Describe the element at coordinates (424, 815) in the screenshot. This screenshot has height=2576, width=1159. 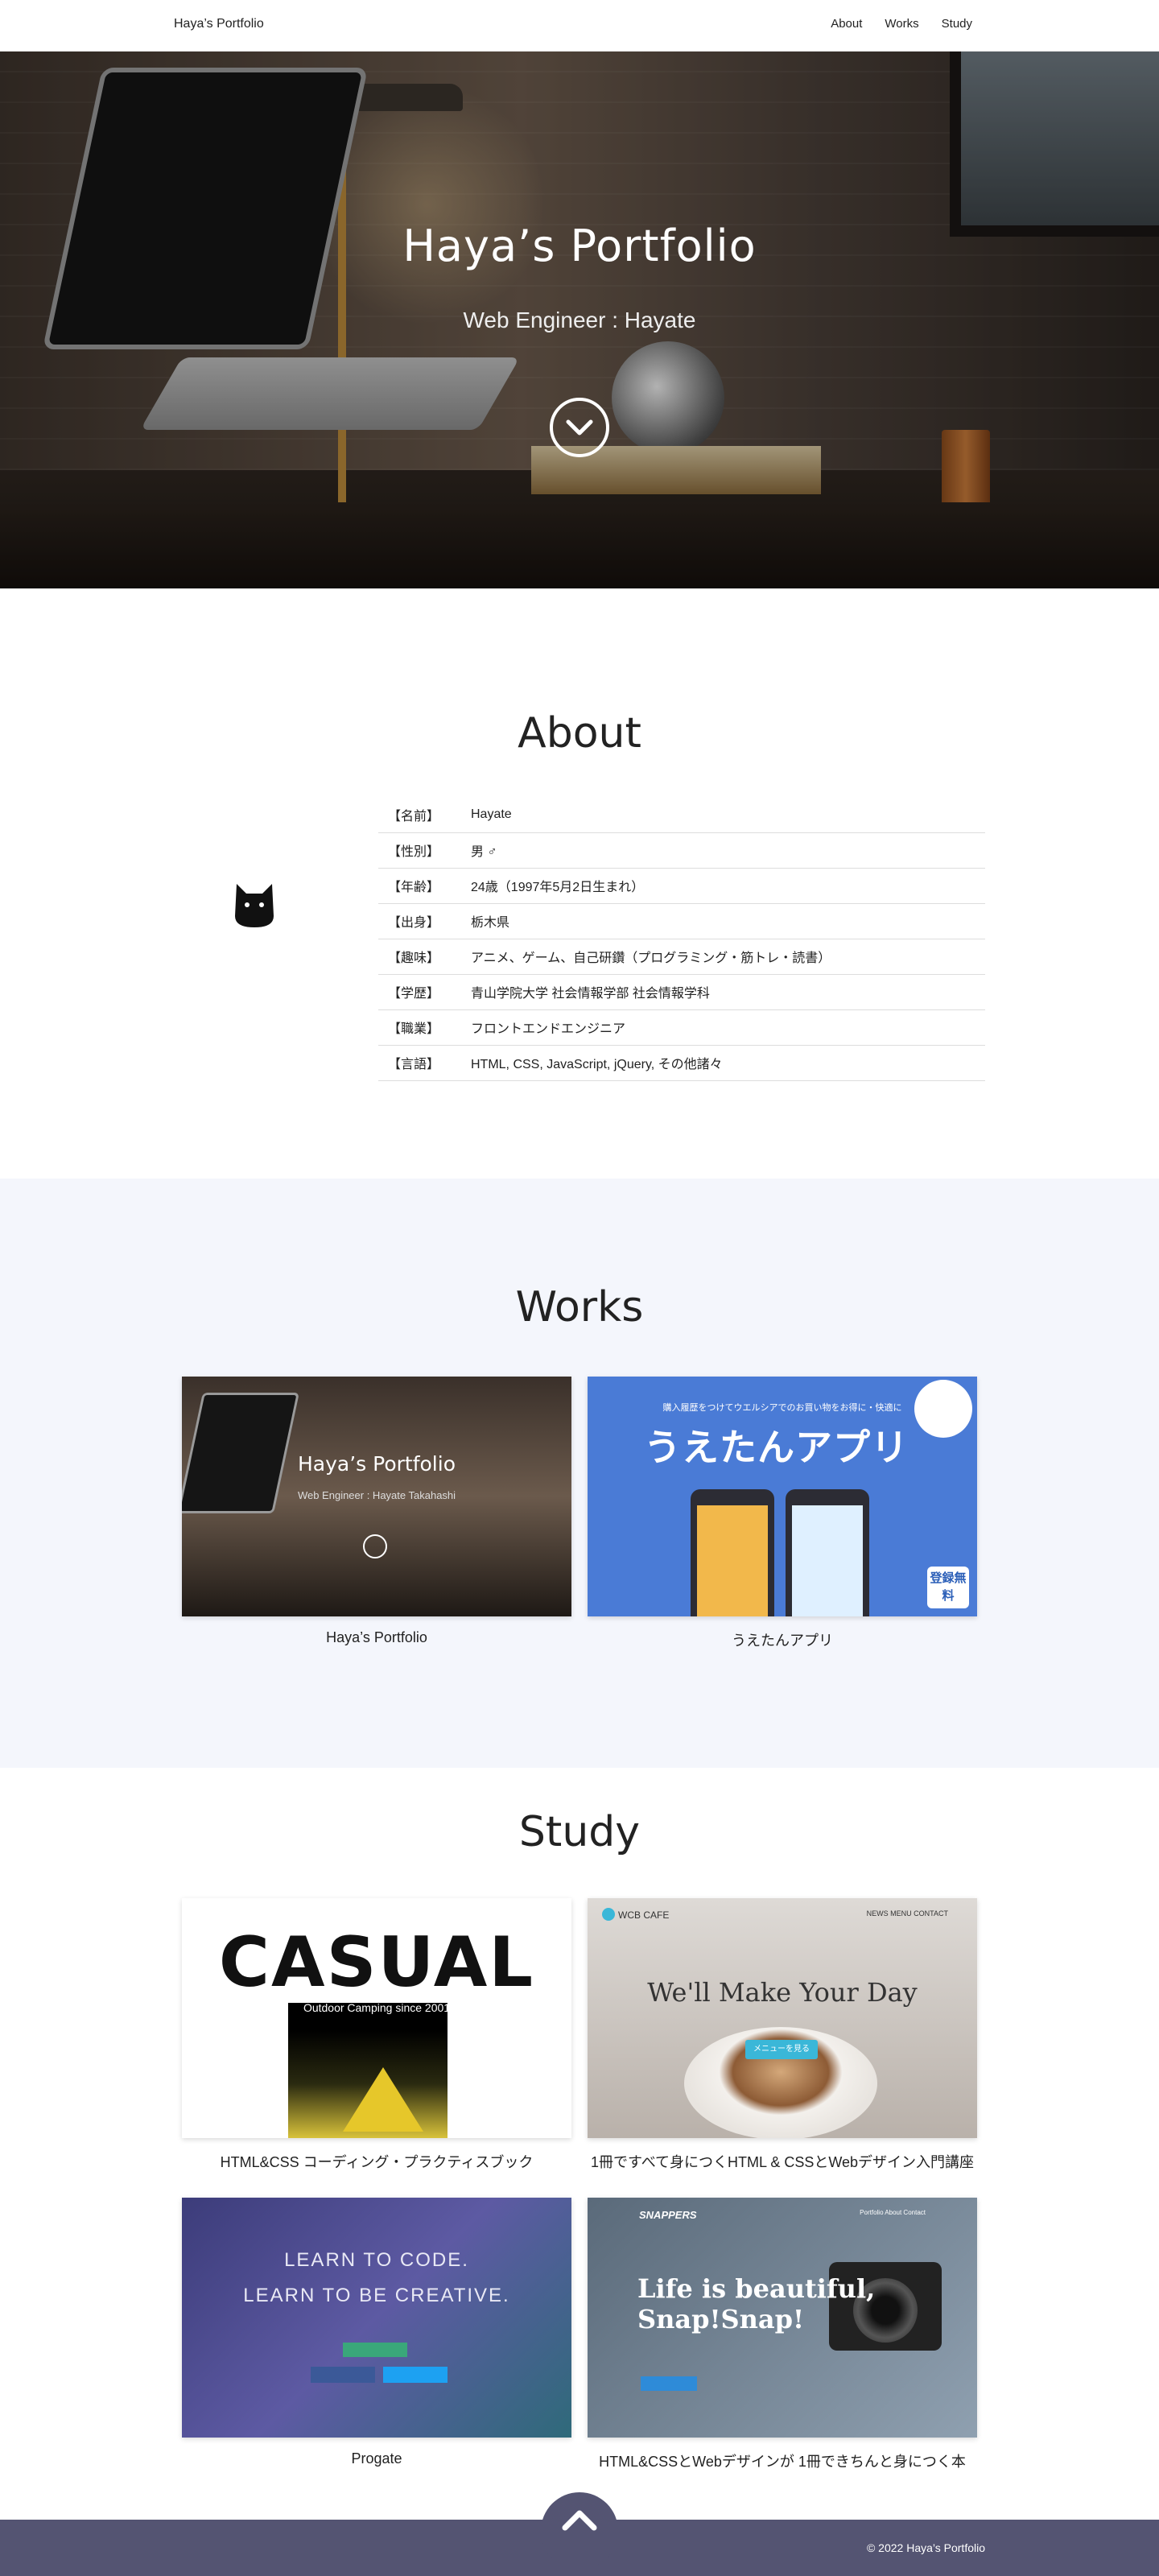
I see `profile-key: 【名前】` at that location.